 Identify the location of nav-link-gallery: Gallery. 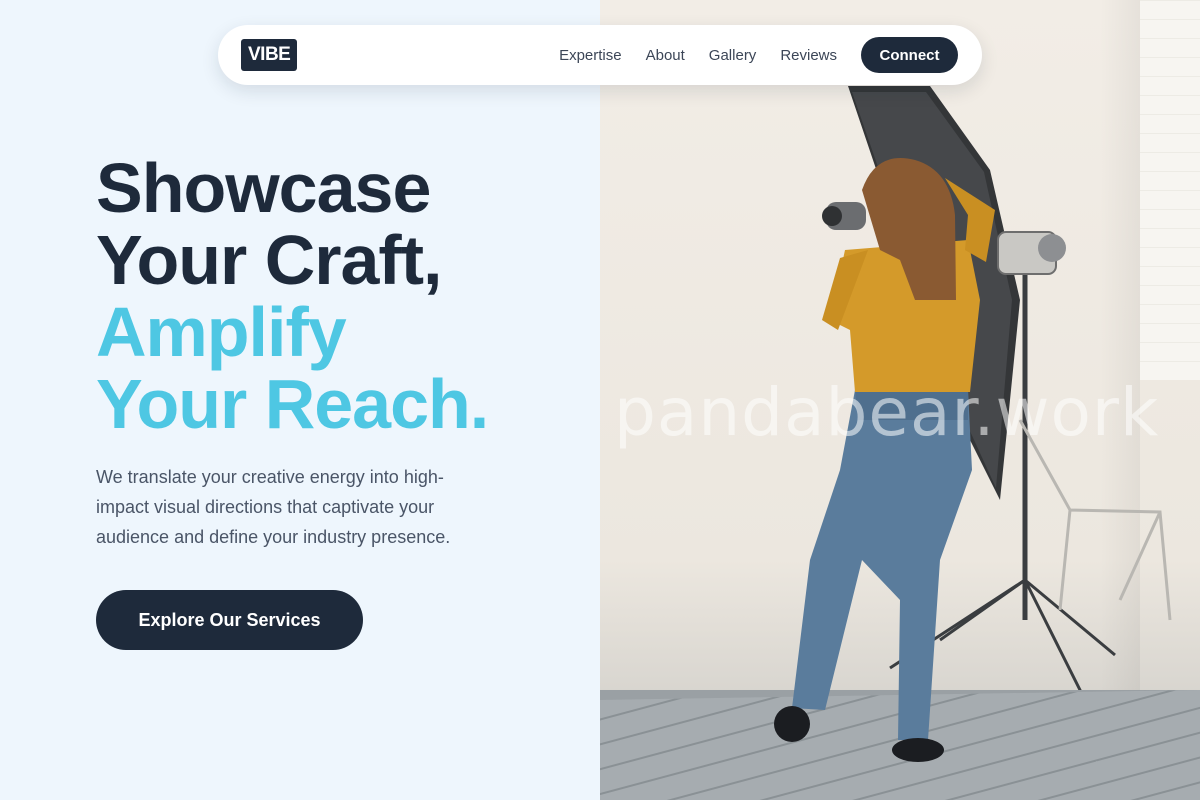
(733, 55).